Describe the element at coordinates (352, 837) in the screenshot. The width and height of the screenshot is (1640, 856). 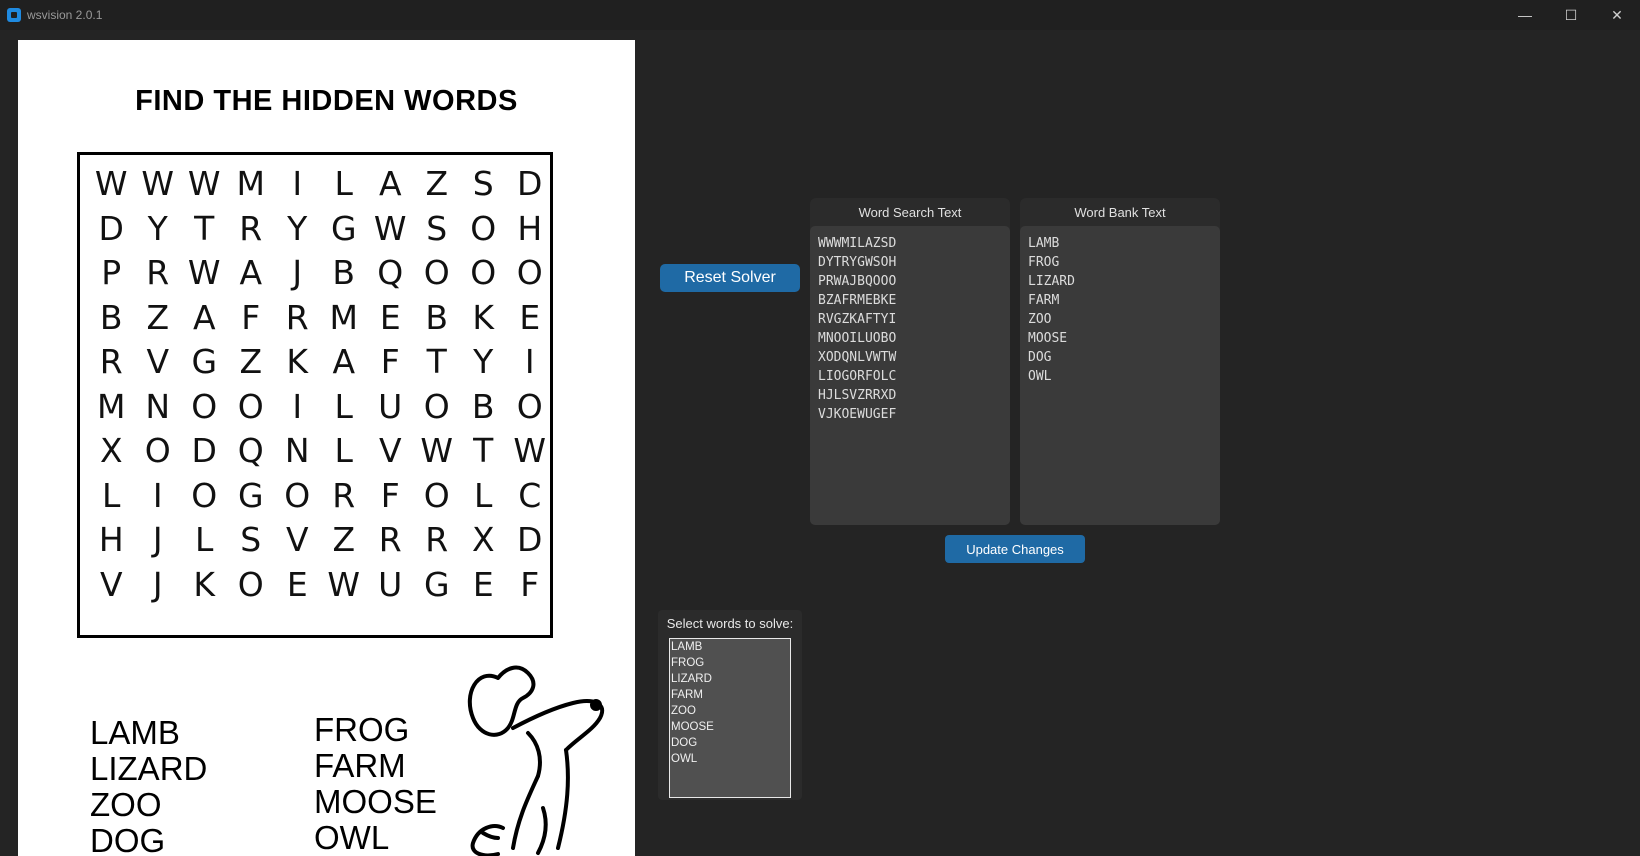
I see `bank-word: OWL` at that location.